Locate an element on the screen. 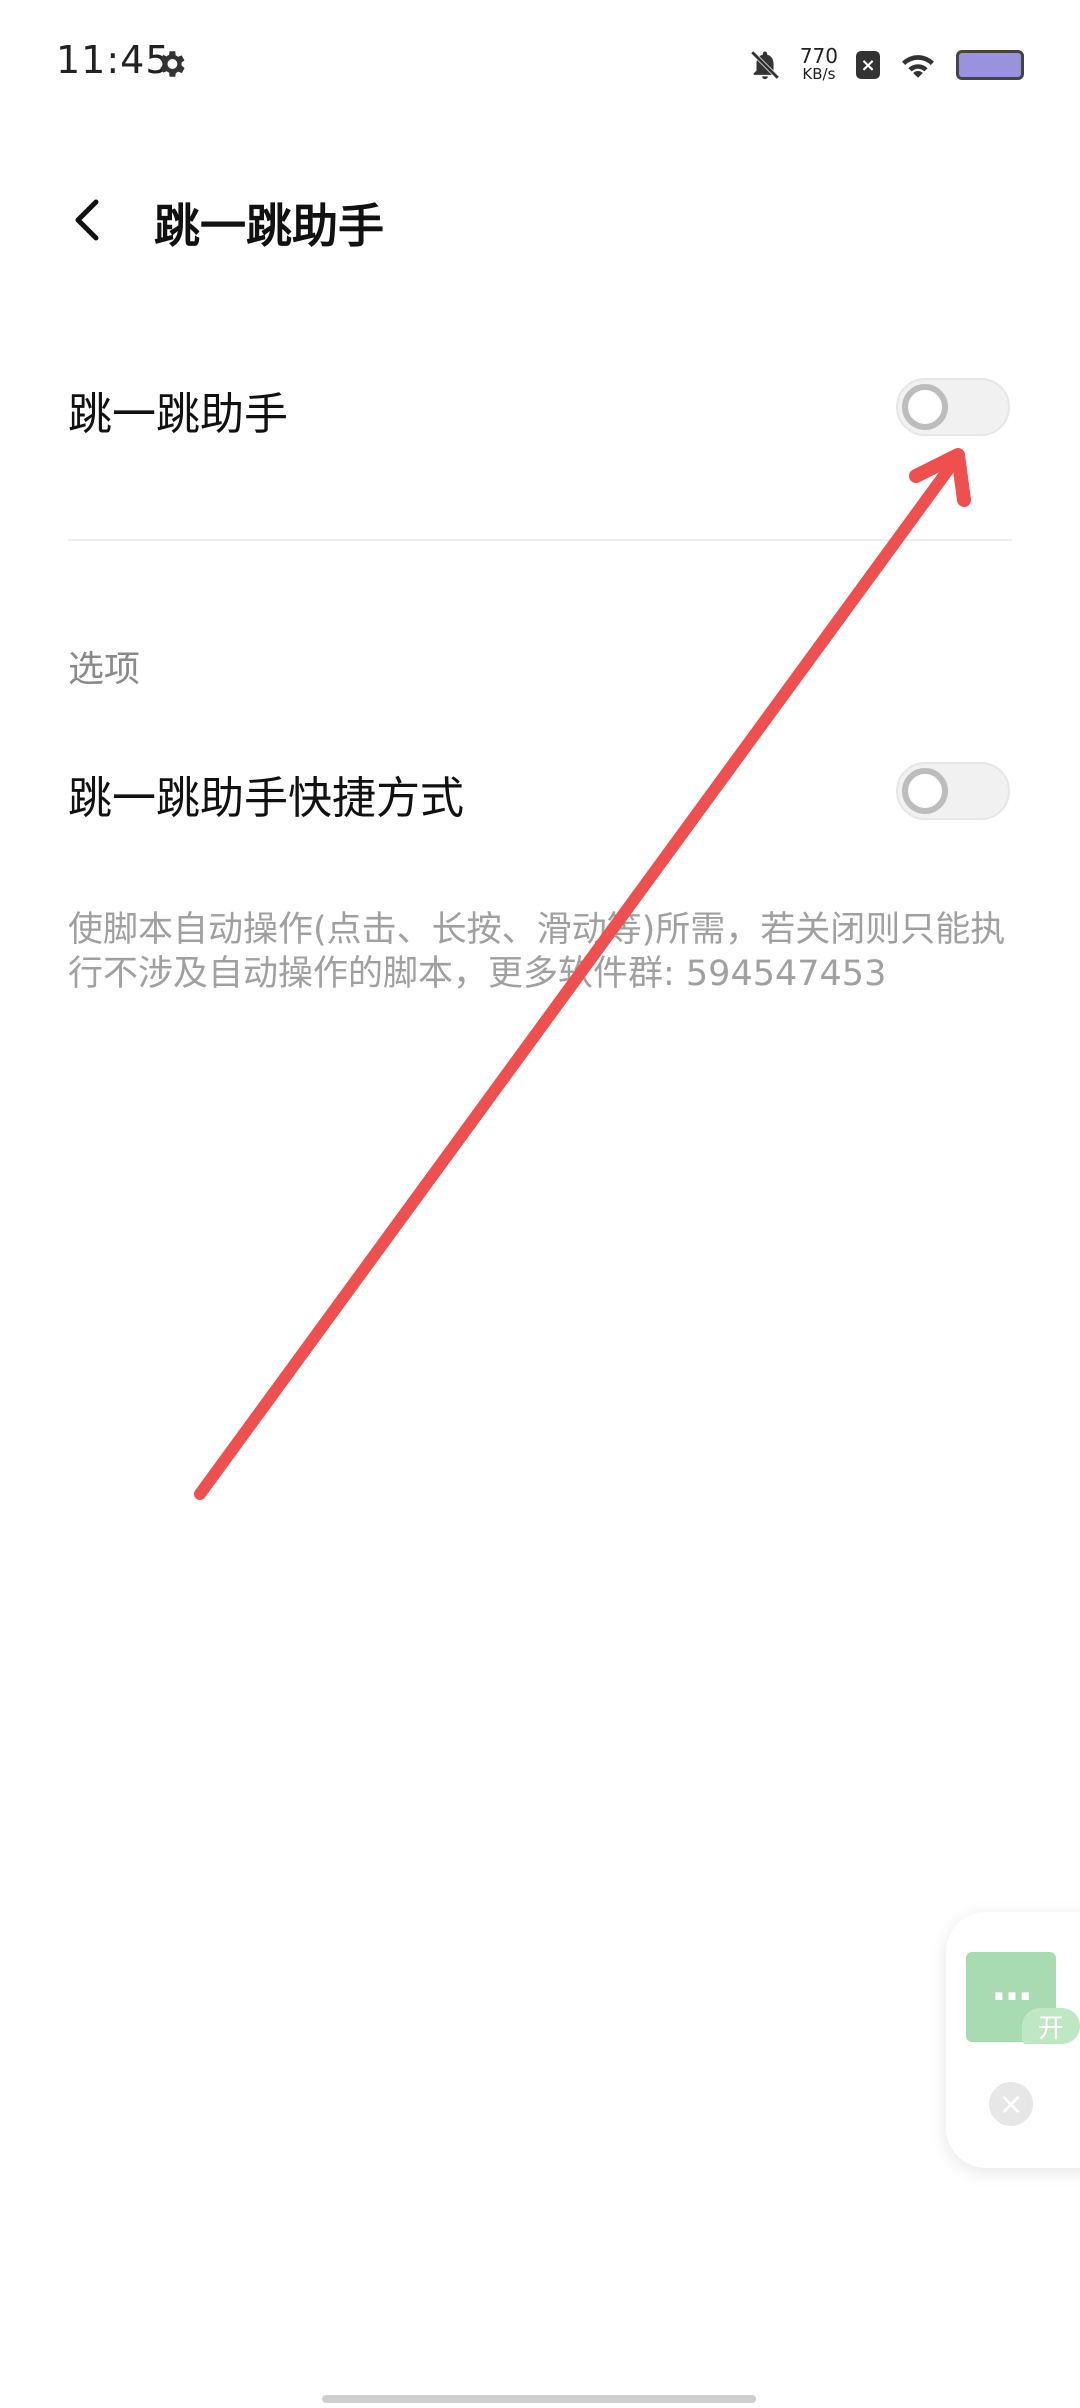 The image size is (1080, 2408). home-indicator is located at coordinates (539, 2399).